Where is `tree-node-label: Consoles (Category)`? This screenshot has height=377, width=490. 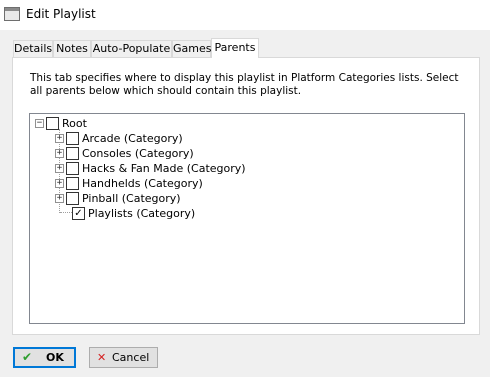 tree-node-label: Consoles (Category) is located at coordinates (138, 153).